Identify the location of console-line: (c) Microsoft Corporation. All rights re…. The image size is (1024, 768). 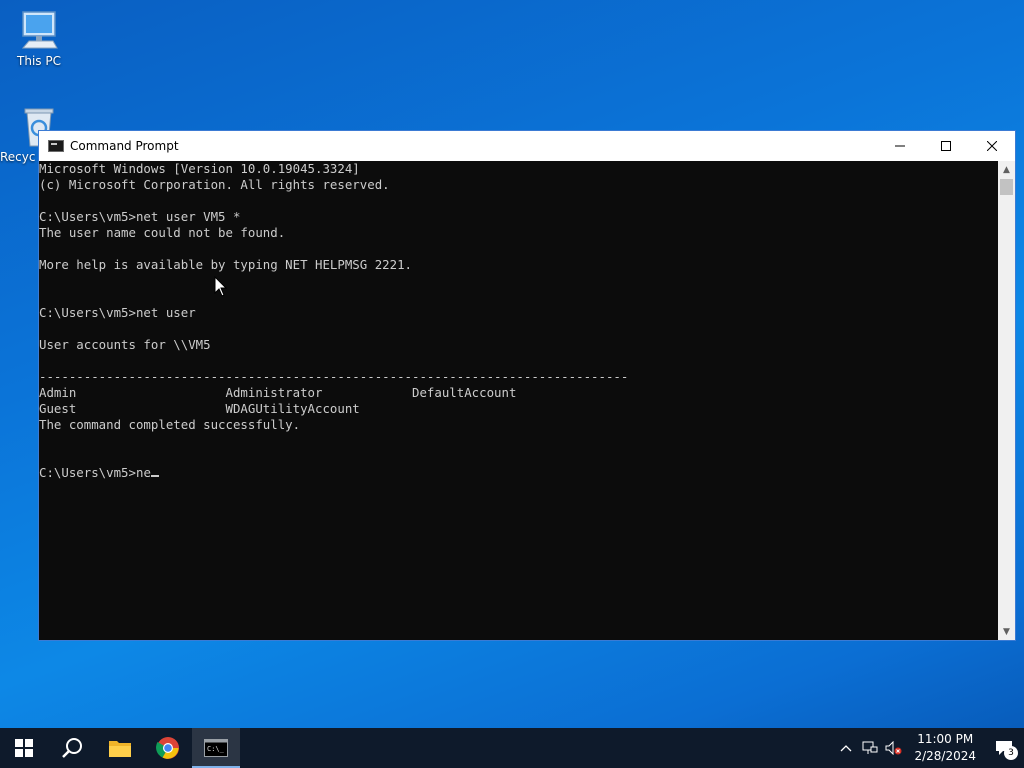
(214, 184).